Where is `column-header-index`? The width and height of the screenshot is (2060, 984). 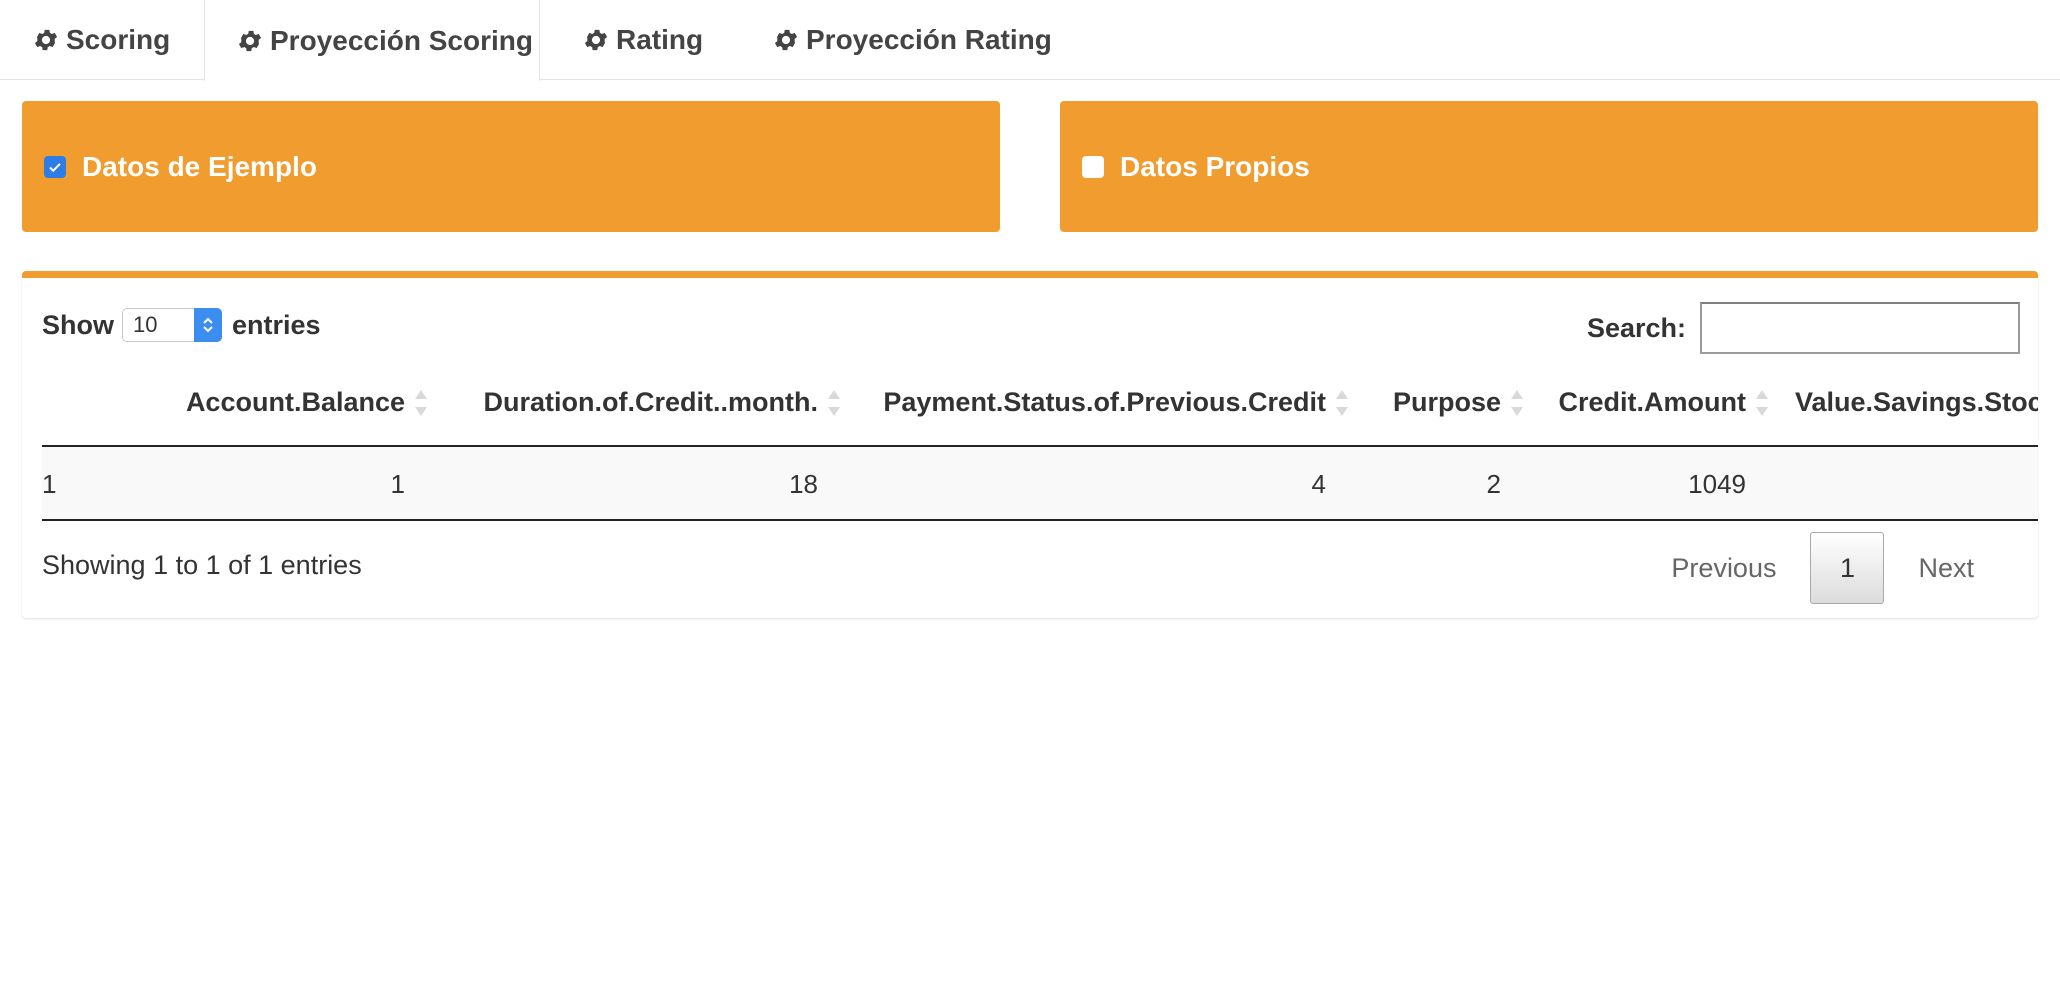
column-header-index is located at coordinates (72, 402).